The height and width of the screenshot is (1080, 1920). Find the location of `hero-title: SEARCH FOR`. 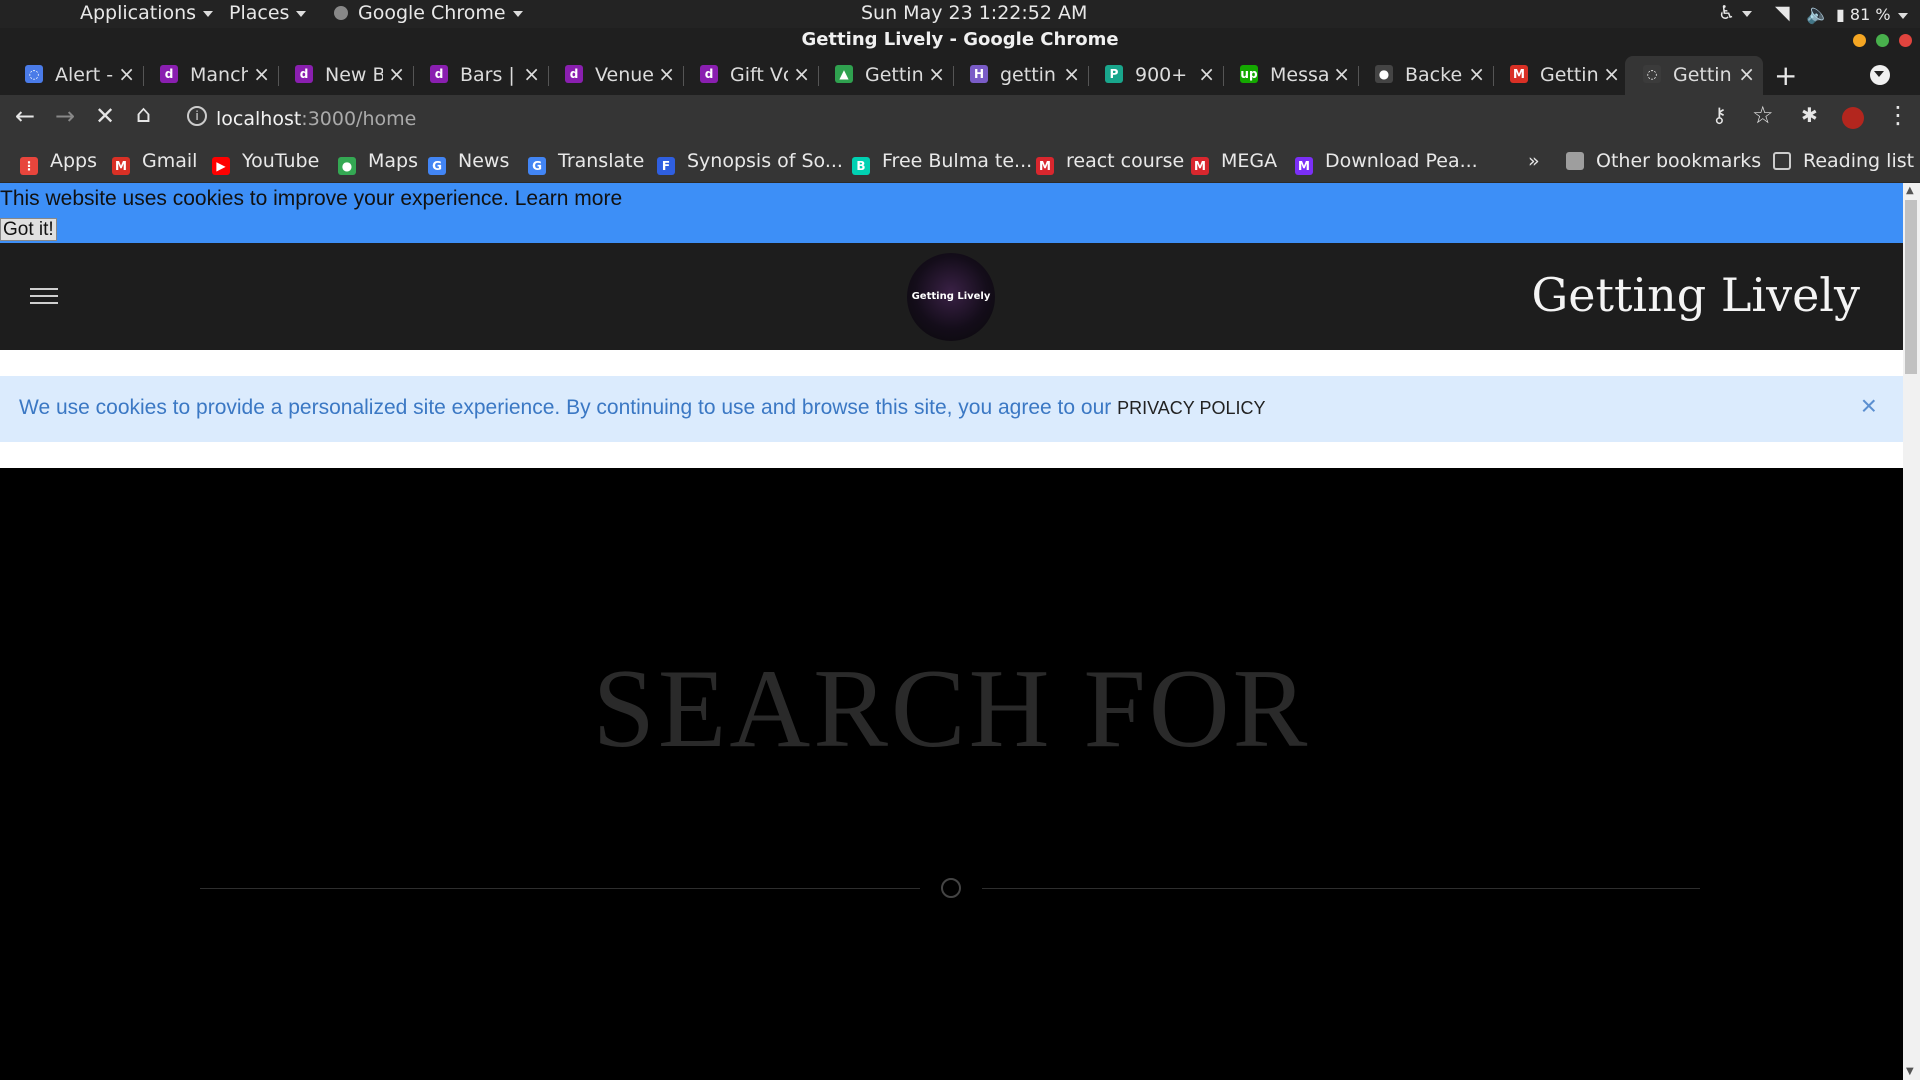

hero-title: SEARCH FOR is located at coordinates (951, 709).